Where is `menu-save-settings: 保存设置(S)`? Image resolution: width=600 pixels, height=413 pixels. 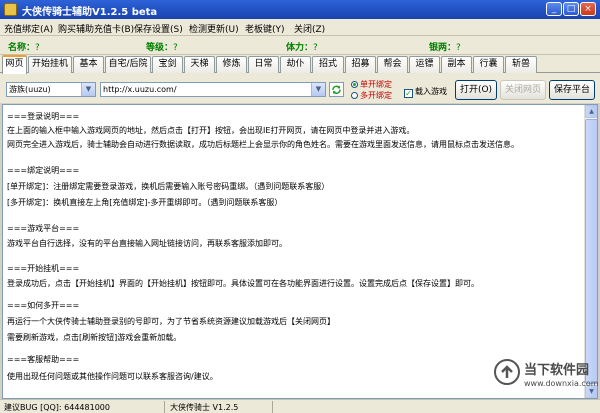 menu-save-settings: 保存设置(S) is located at coordinates (158, 28).